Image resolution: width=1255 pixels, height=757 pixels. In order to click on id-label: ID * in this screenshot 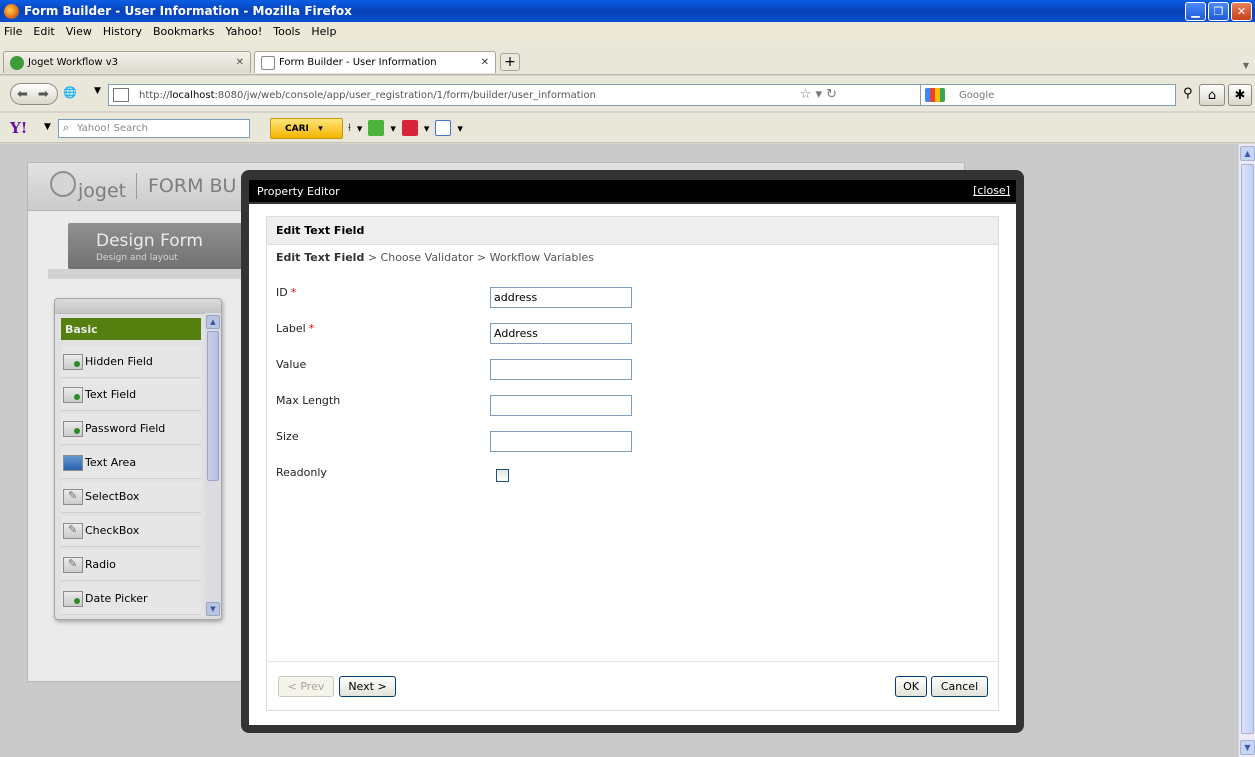, I will do `click(286, 292)`.